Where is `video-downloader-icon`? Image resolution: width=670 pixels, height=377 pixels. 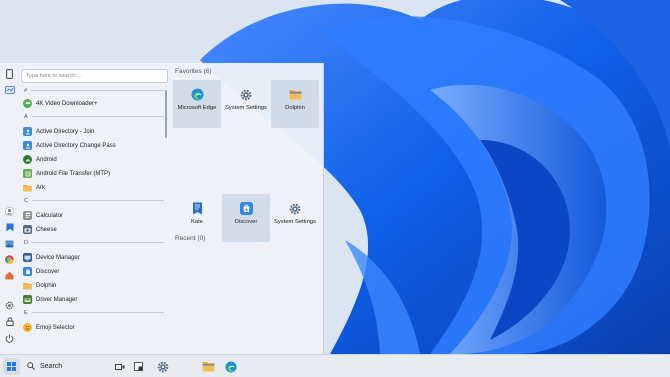 video-downloader-icon is located at coordinates (27, 103).